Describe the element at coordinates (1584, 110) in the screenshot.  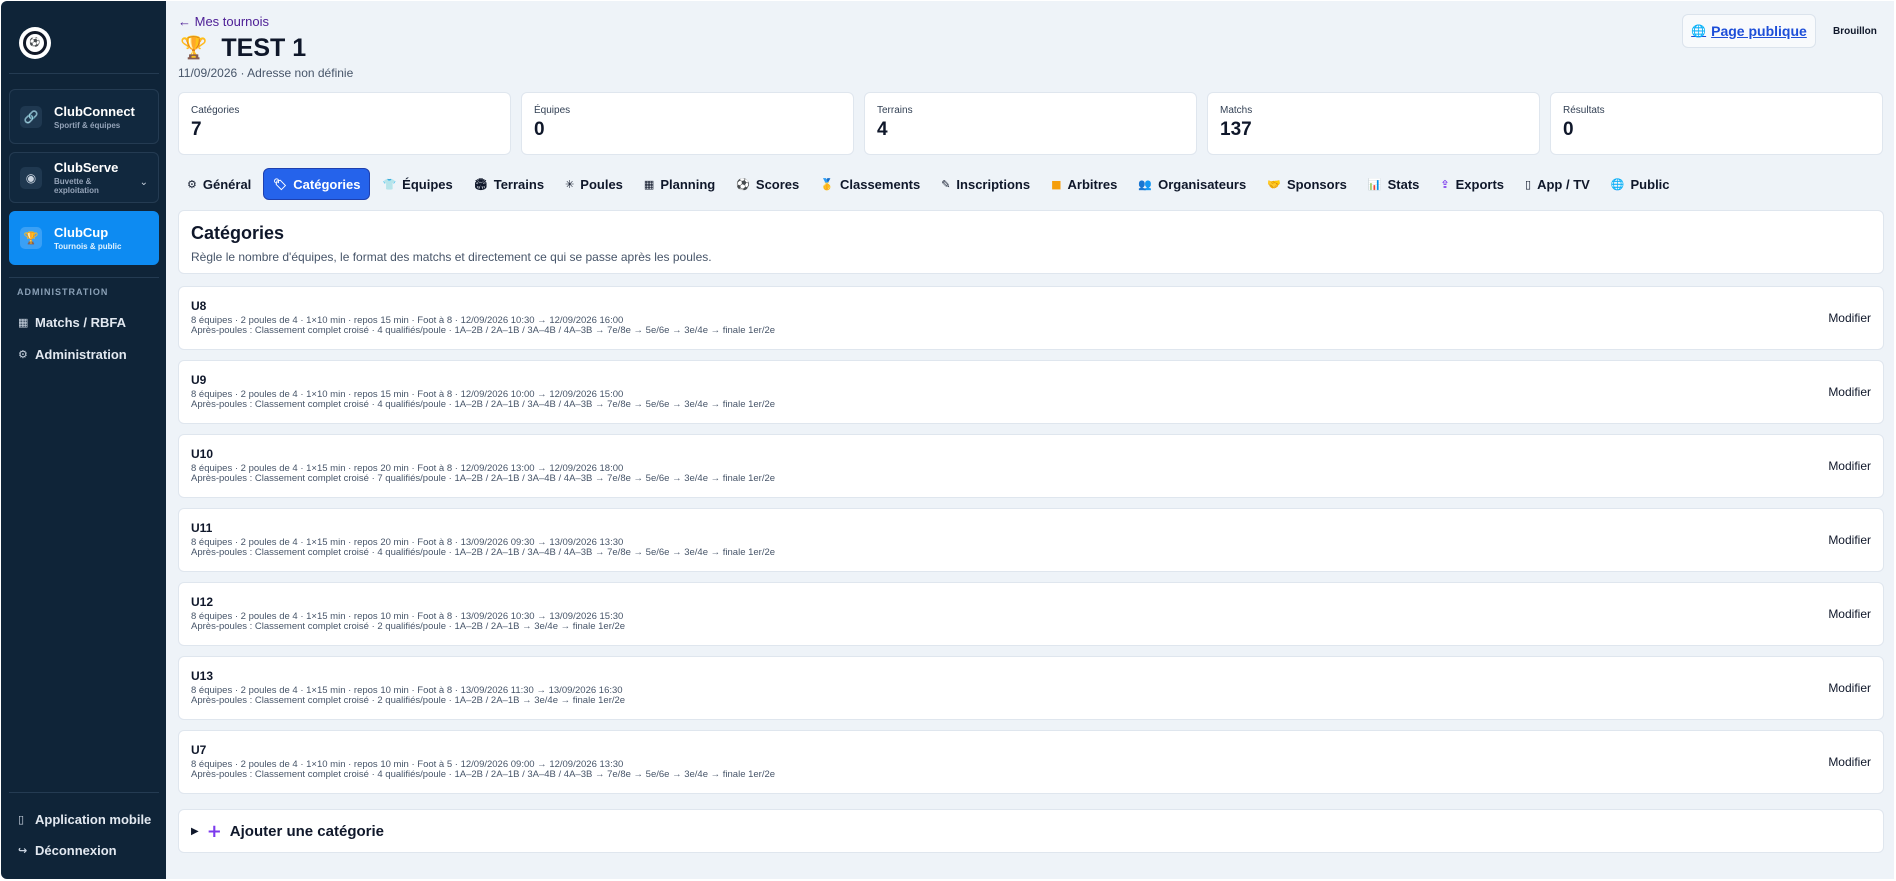
I see `stat-label: Résultats` at that location.